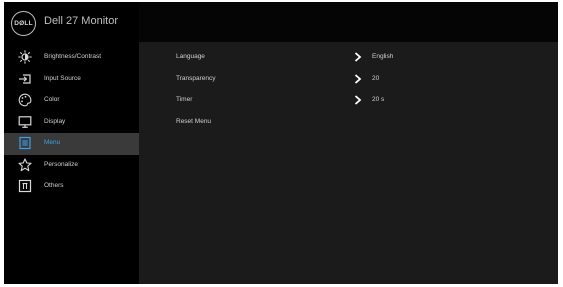 The width and height of the screenshot is (563, 287). Describe the element at coordinates (71, 144) in the screenshot. I see `sidebar-item-menu: Menu` at that location.